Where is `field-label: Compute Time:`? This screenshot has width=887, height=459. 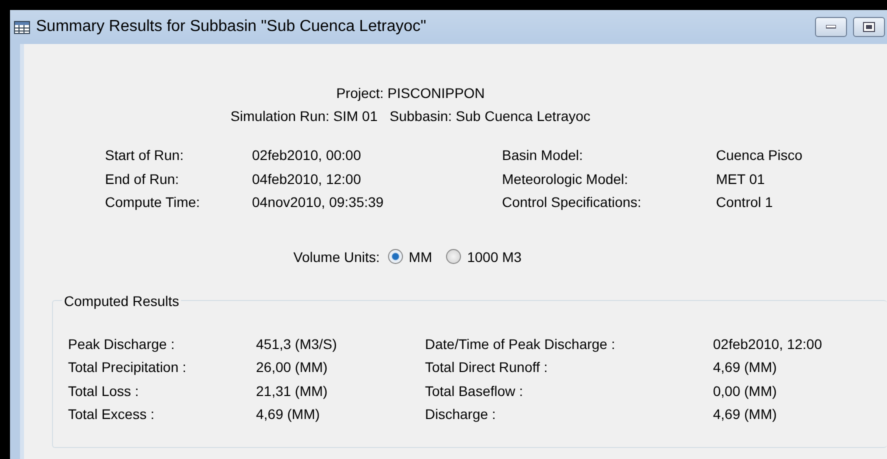
field-label: Compute Time: is located at coordinates (153, 202).